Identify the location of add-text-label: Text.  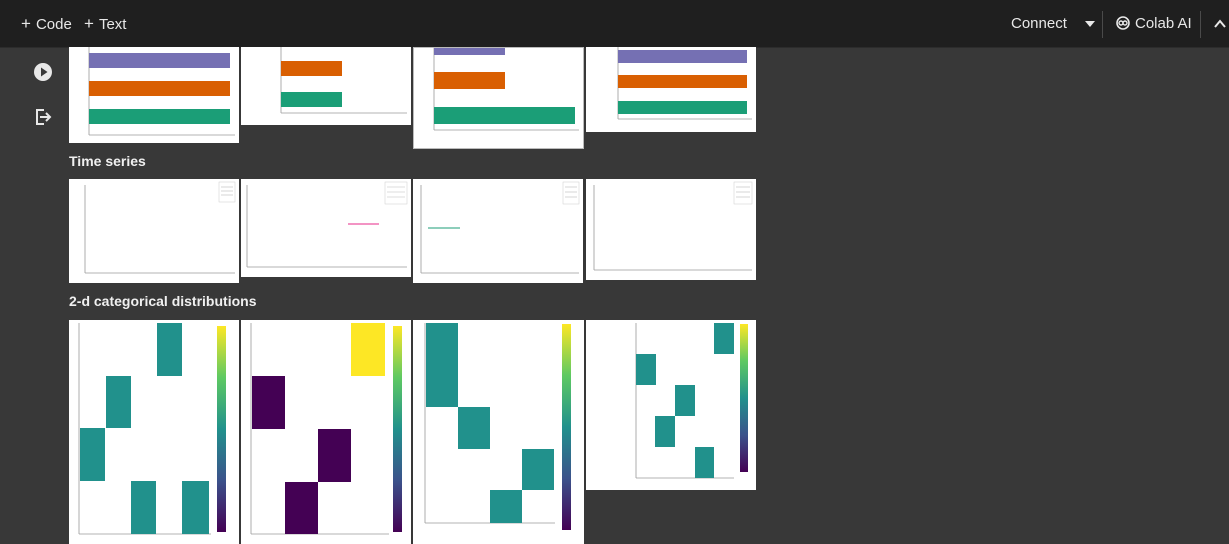
(112, 24).